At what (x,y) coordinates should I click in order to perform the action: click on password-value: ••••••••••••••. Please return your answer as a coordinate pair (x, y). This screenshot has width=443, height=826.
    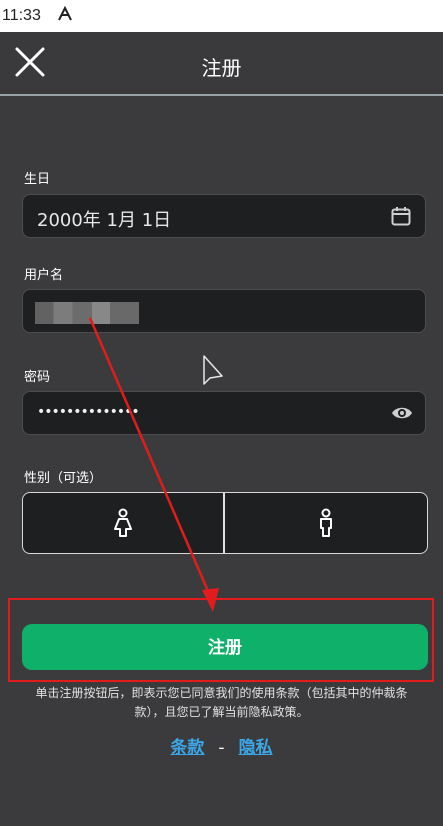
    Looking at the image, I should click on (88, 412).